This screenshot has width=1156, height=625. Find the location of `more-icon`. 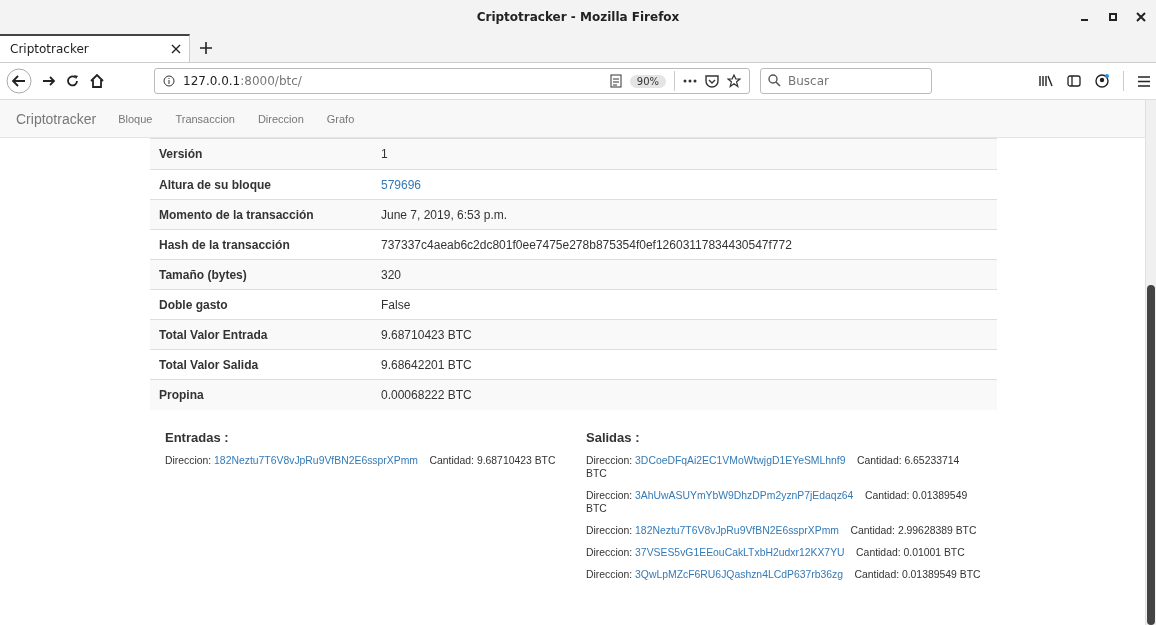

more-icon is located at coordinates (690, 81).